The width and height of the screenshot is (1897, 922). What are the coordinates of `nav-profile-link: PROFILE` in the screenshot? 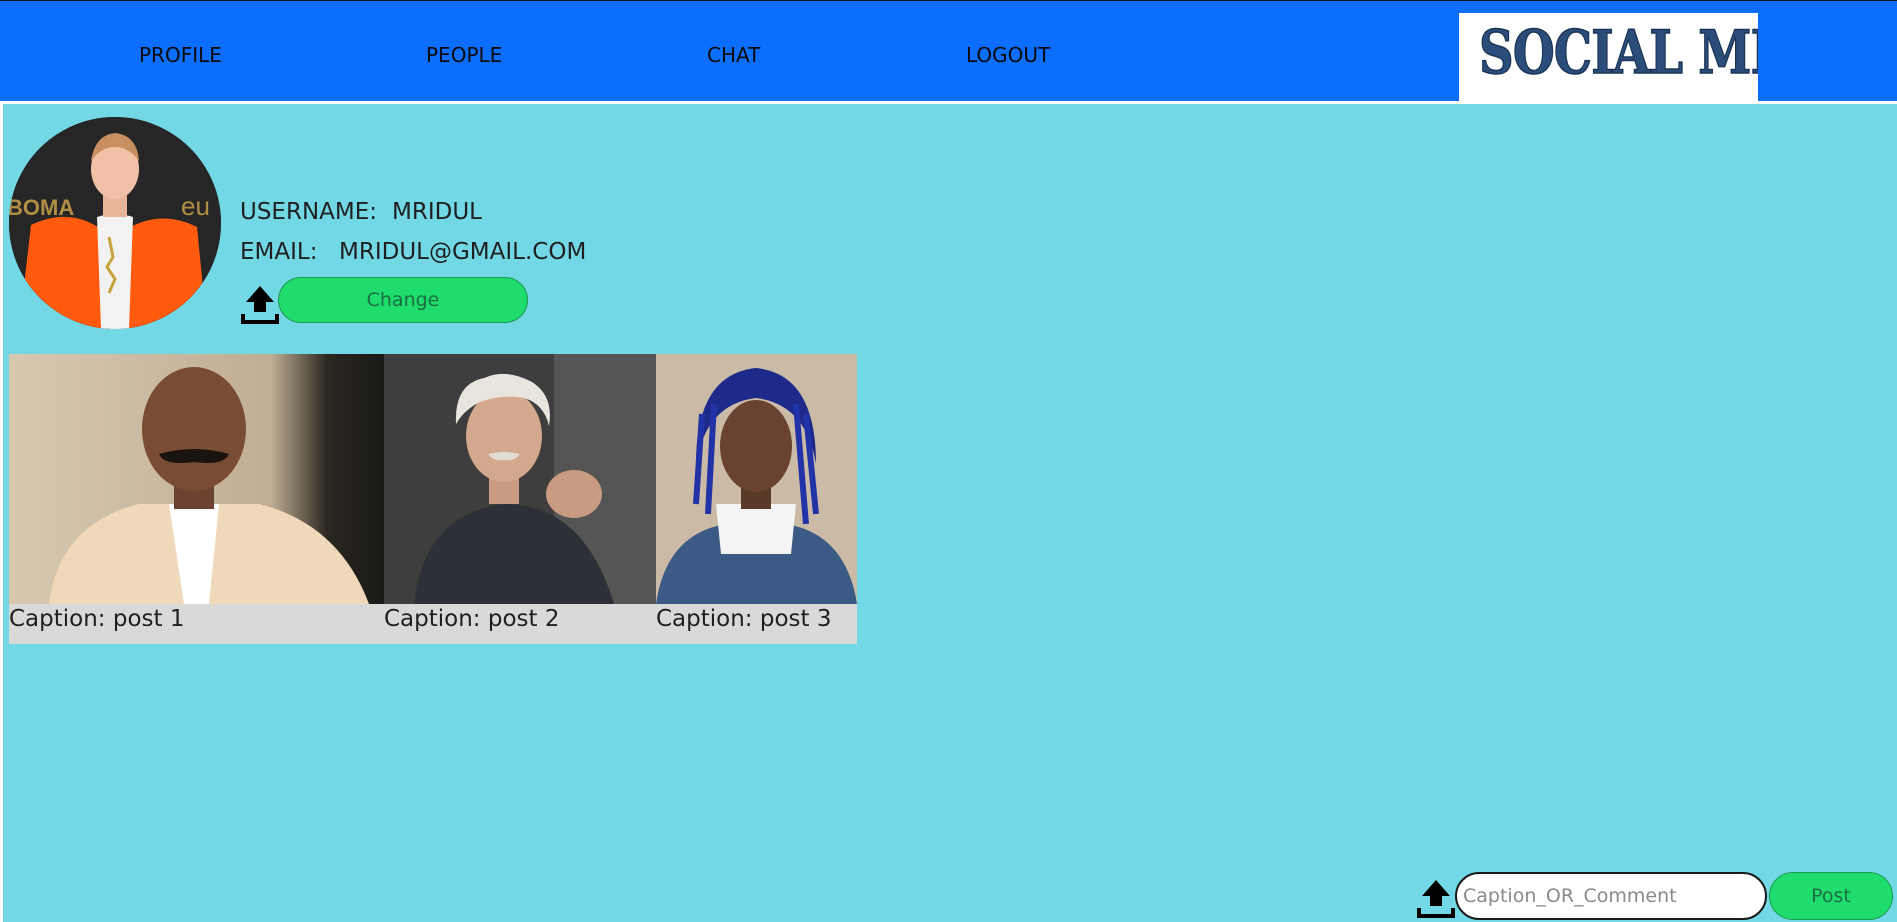 It's located at (180, 55).